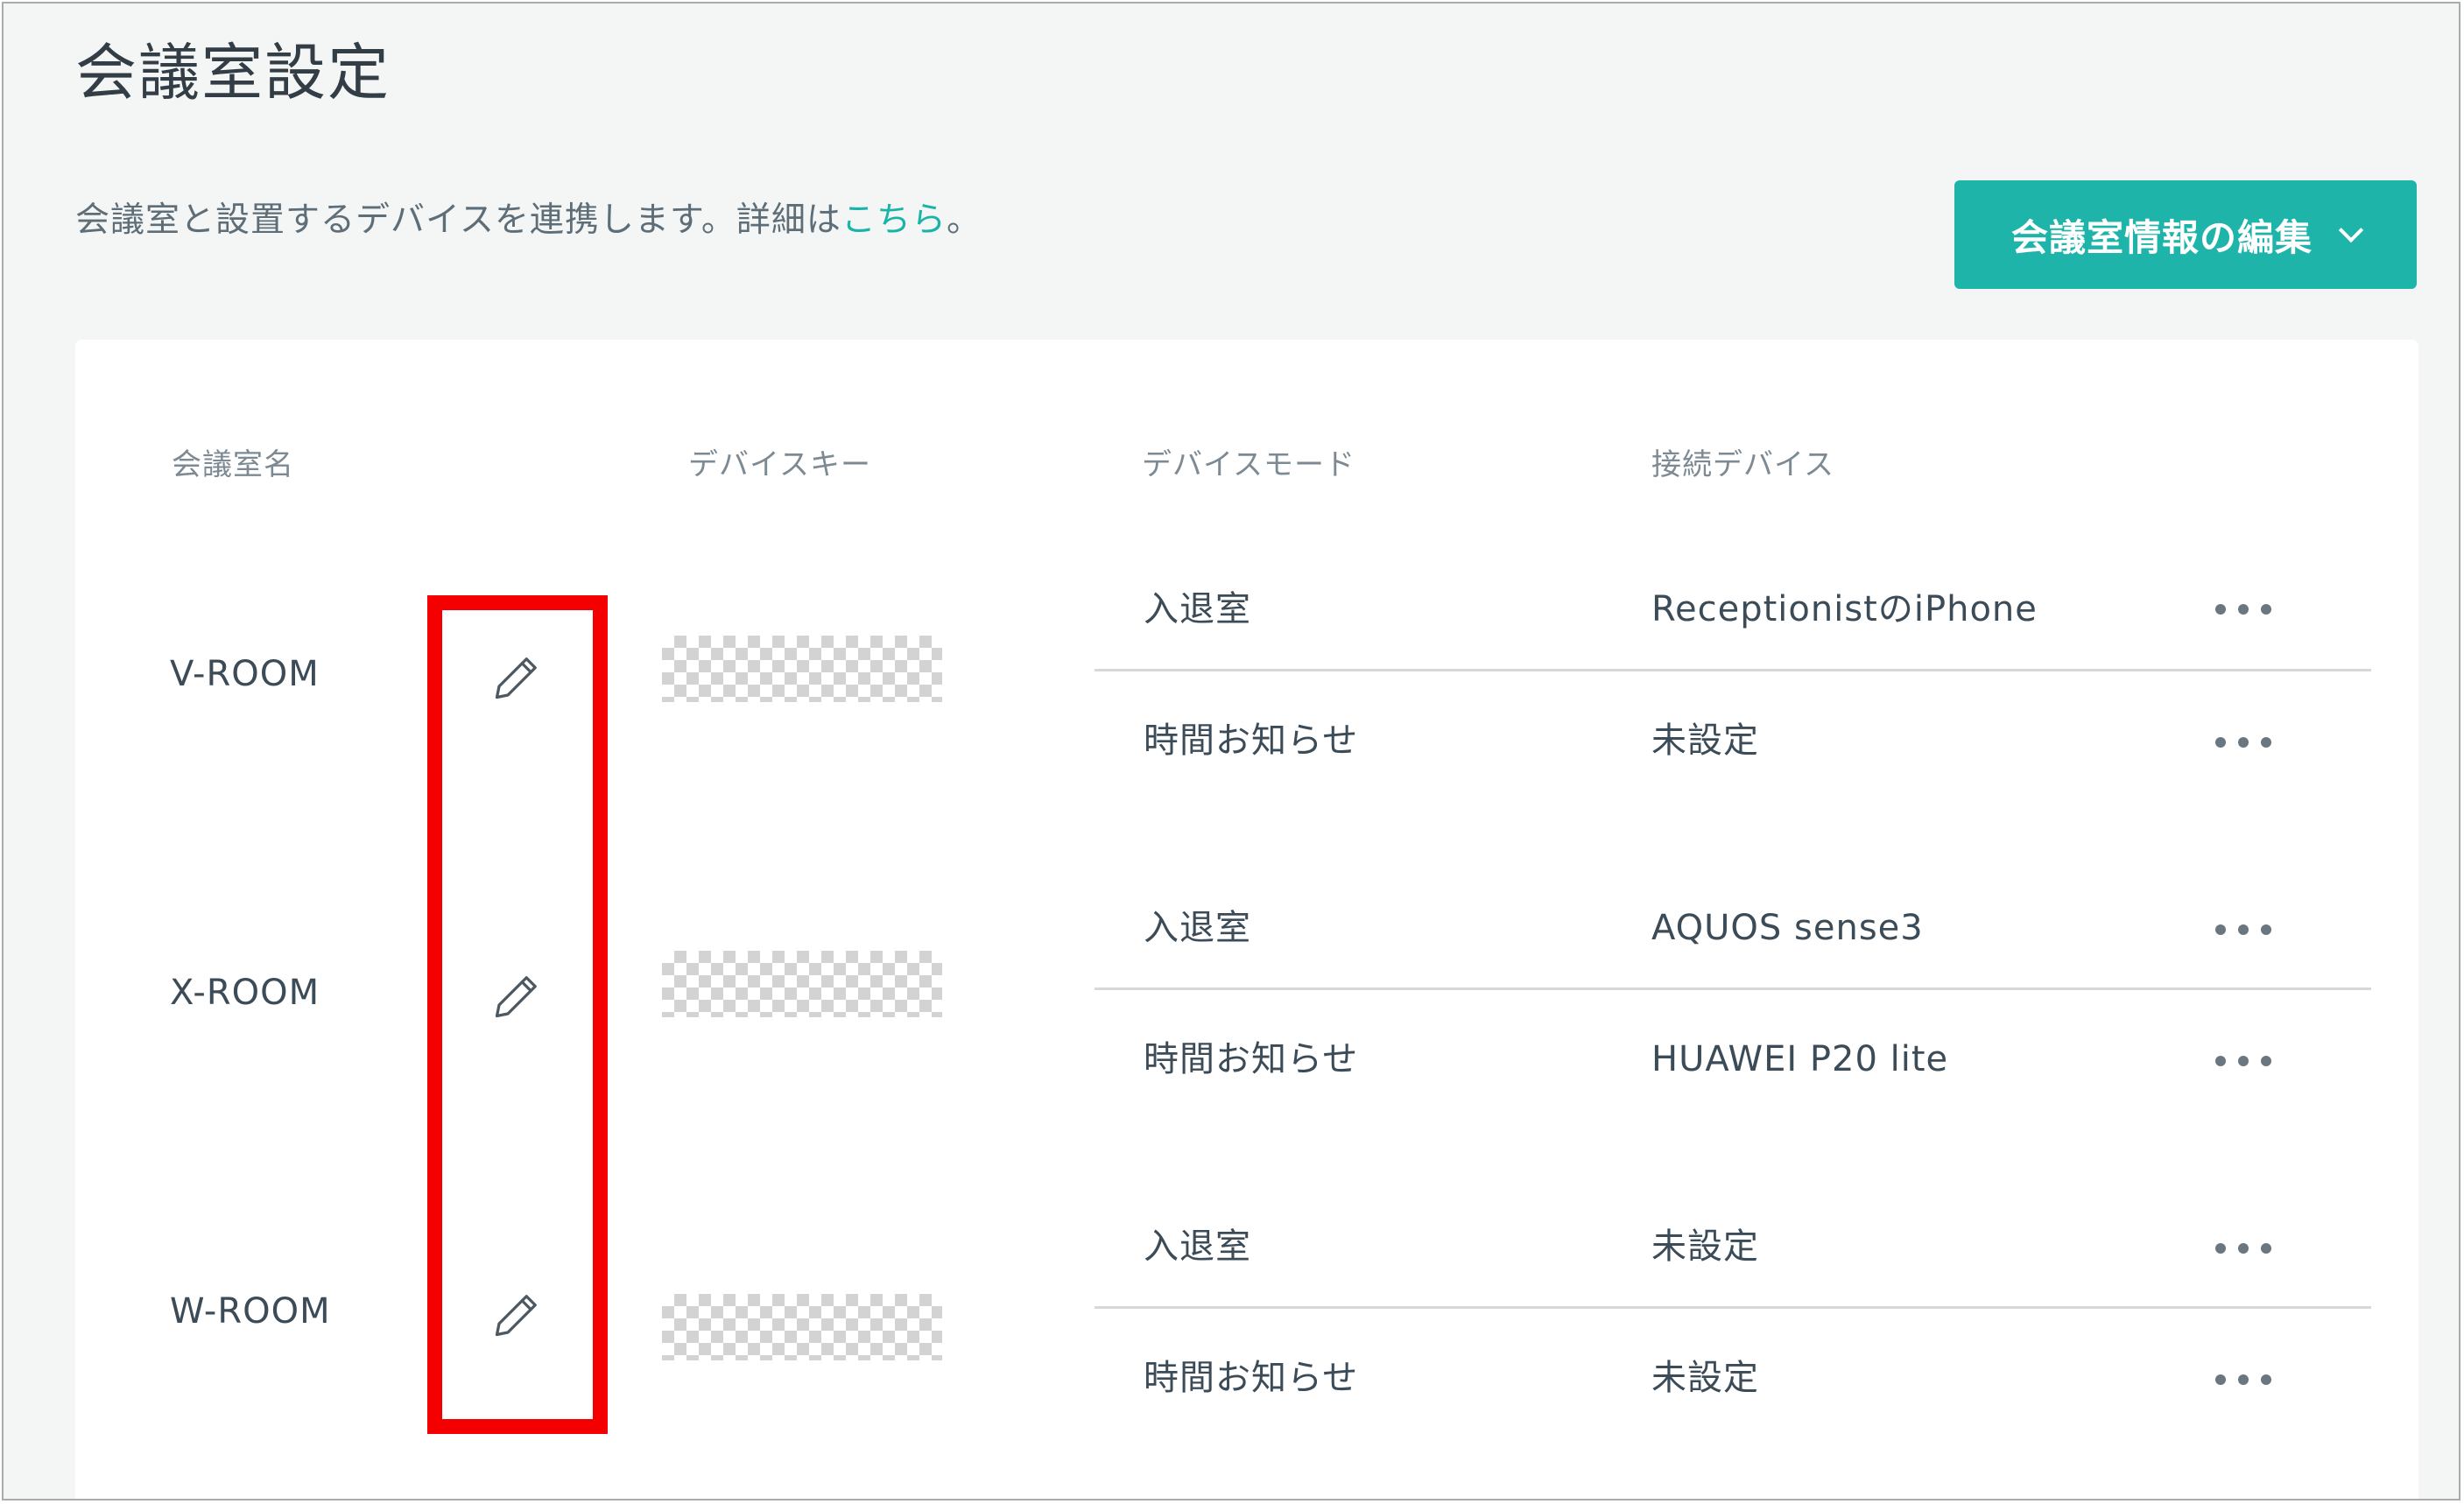 The image size is (2464, 1504). What do you see at coordinates (458, 220) in the screenshot?
I see `description-text: 会議室と設置するデバイスを連携します。詳細は` at bounding box center [458, 220].